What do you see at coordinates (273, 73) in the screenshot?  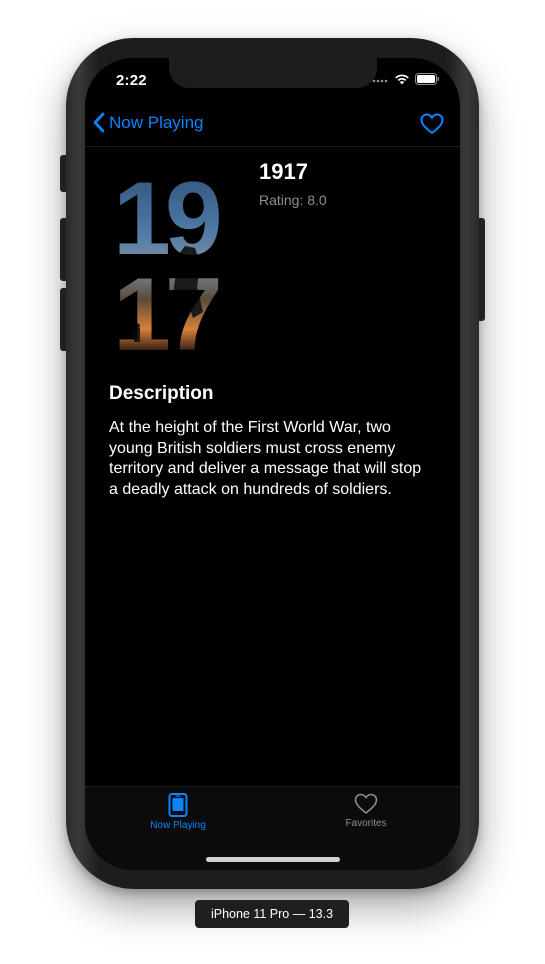 I see `notch` at bounding box center [273, 73].